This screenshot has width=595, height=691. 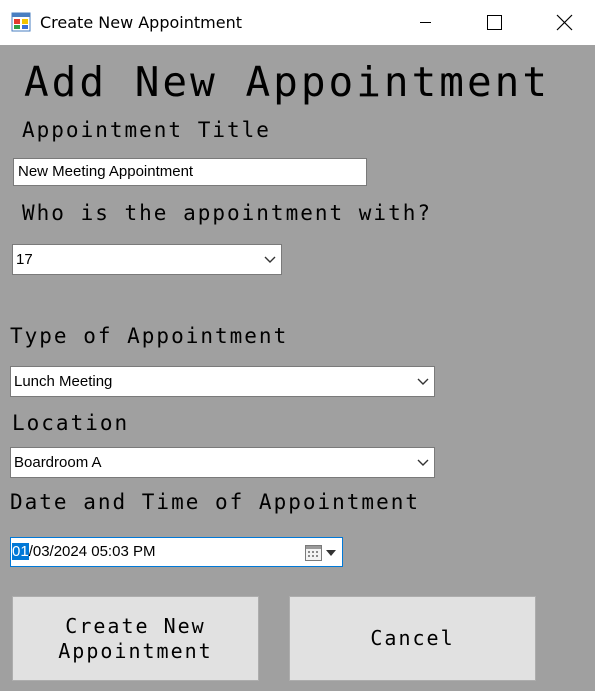 I want to click on location-label: Location, so click(x=71, y=423).